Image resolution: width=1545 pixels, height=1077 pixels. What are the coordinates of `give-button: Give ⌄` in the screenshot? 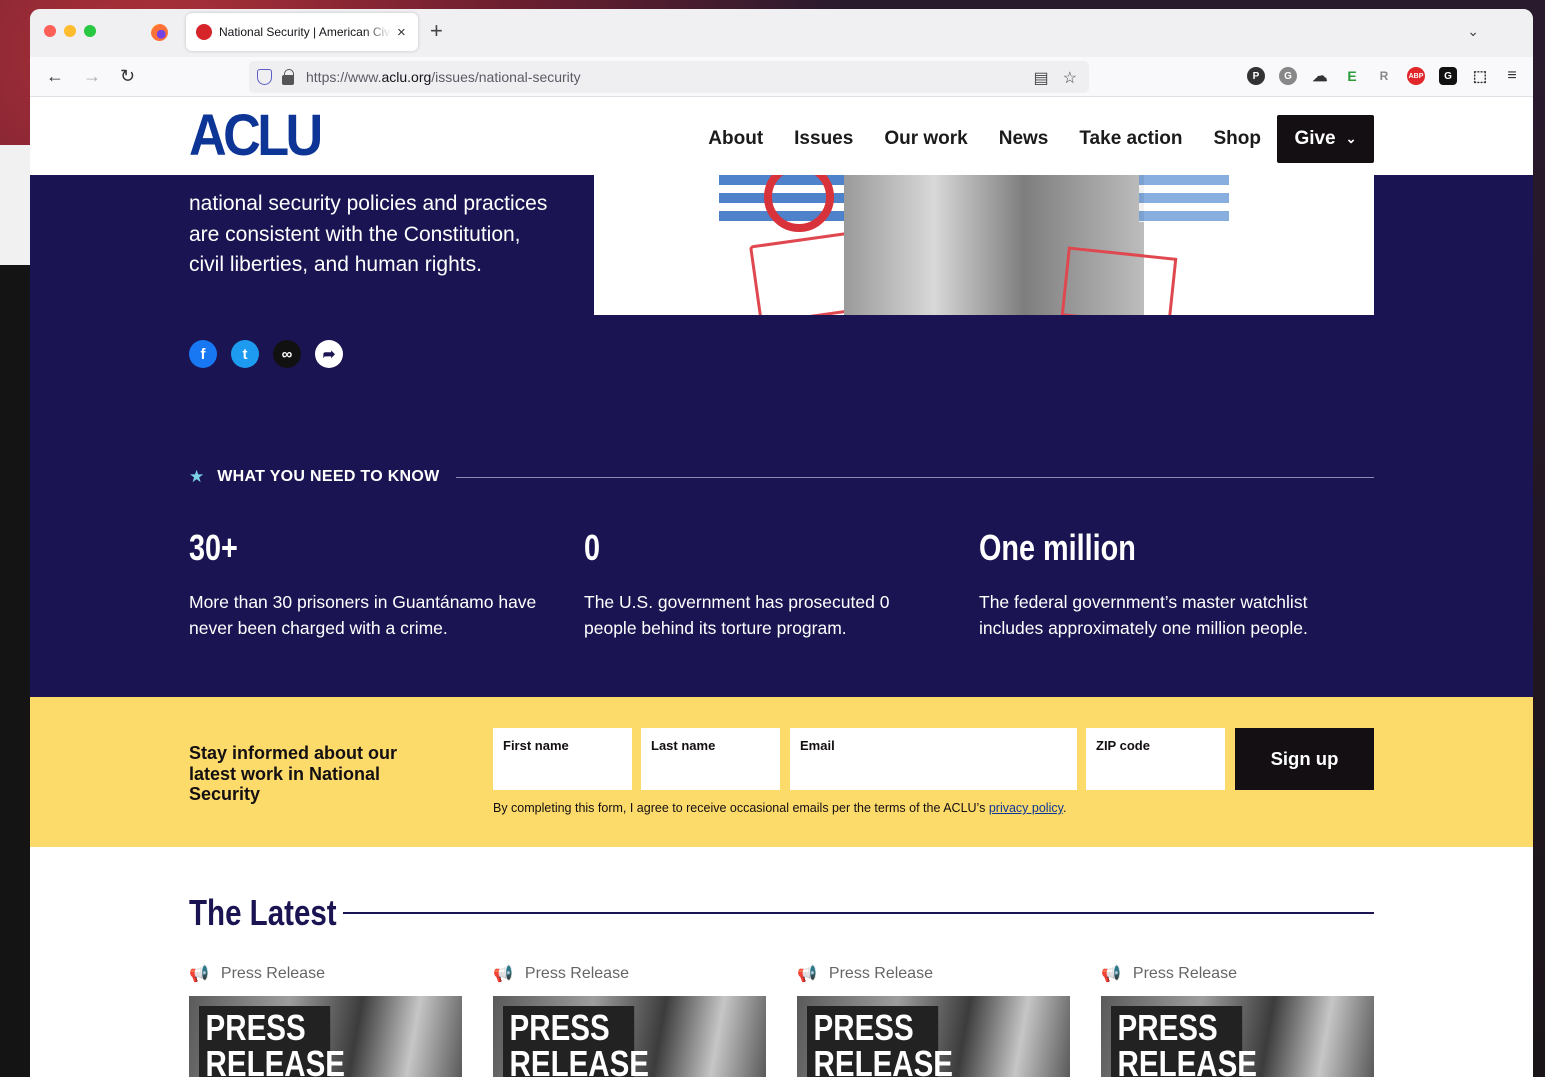 It's located at (1325, 139).